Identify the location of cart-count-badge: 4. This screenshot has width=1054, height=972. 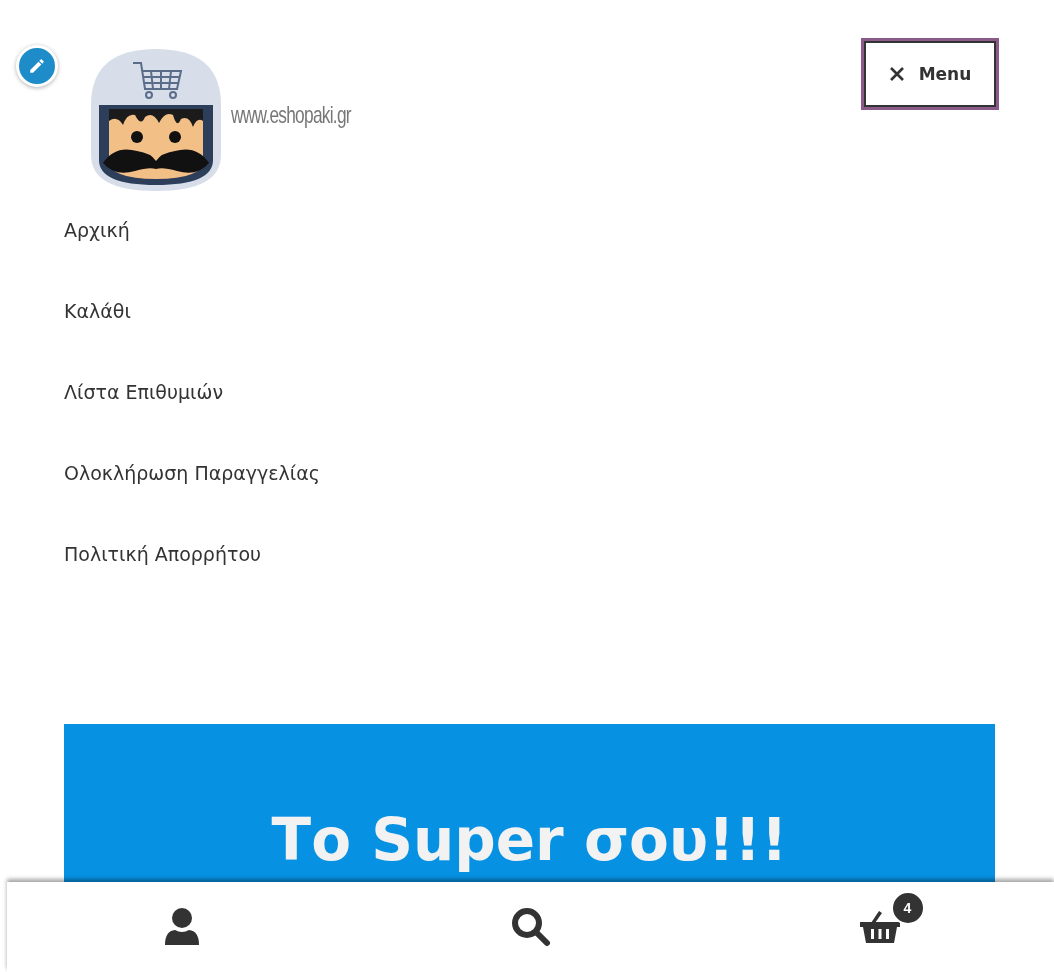
(907, 908).